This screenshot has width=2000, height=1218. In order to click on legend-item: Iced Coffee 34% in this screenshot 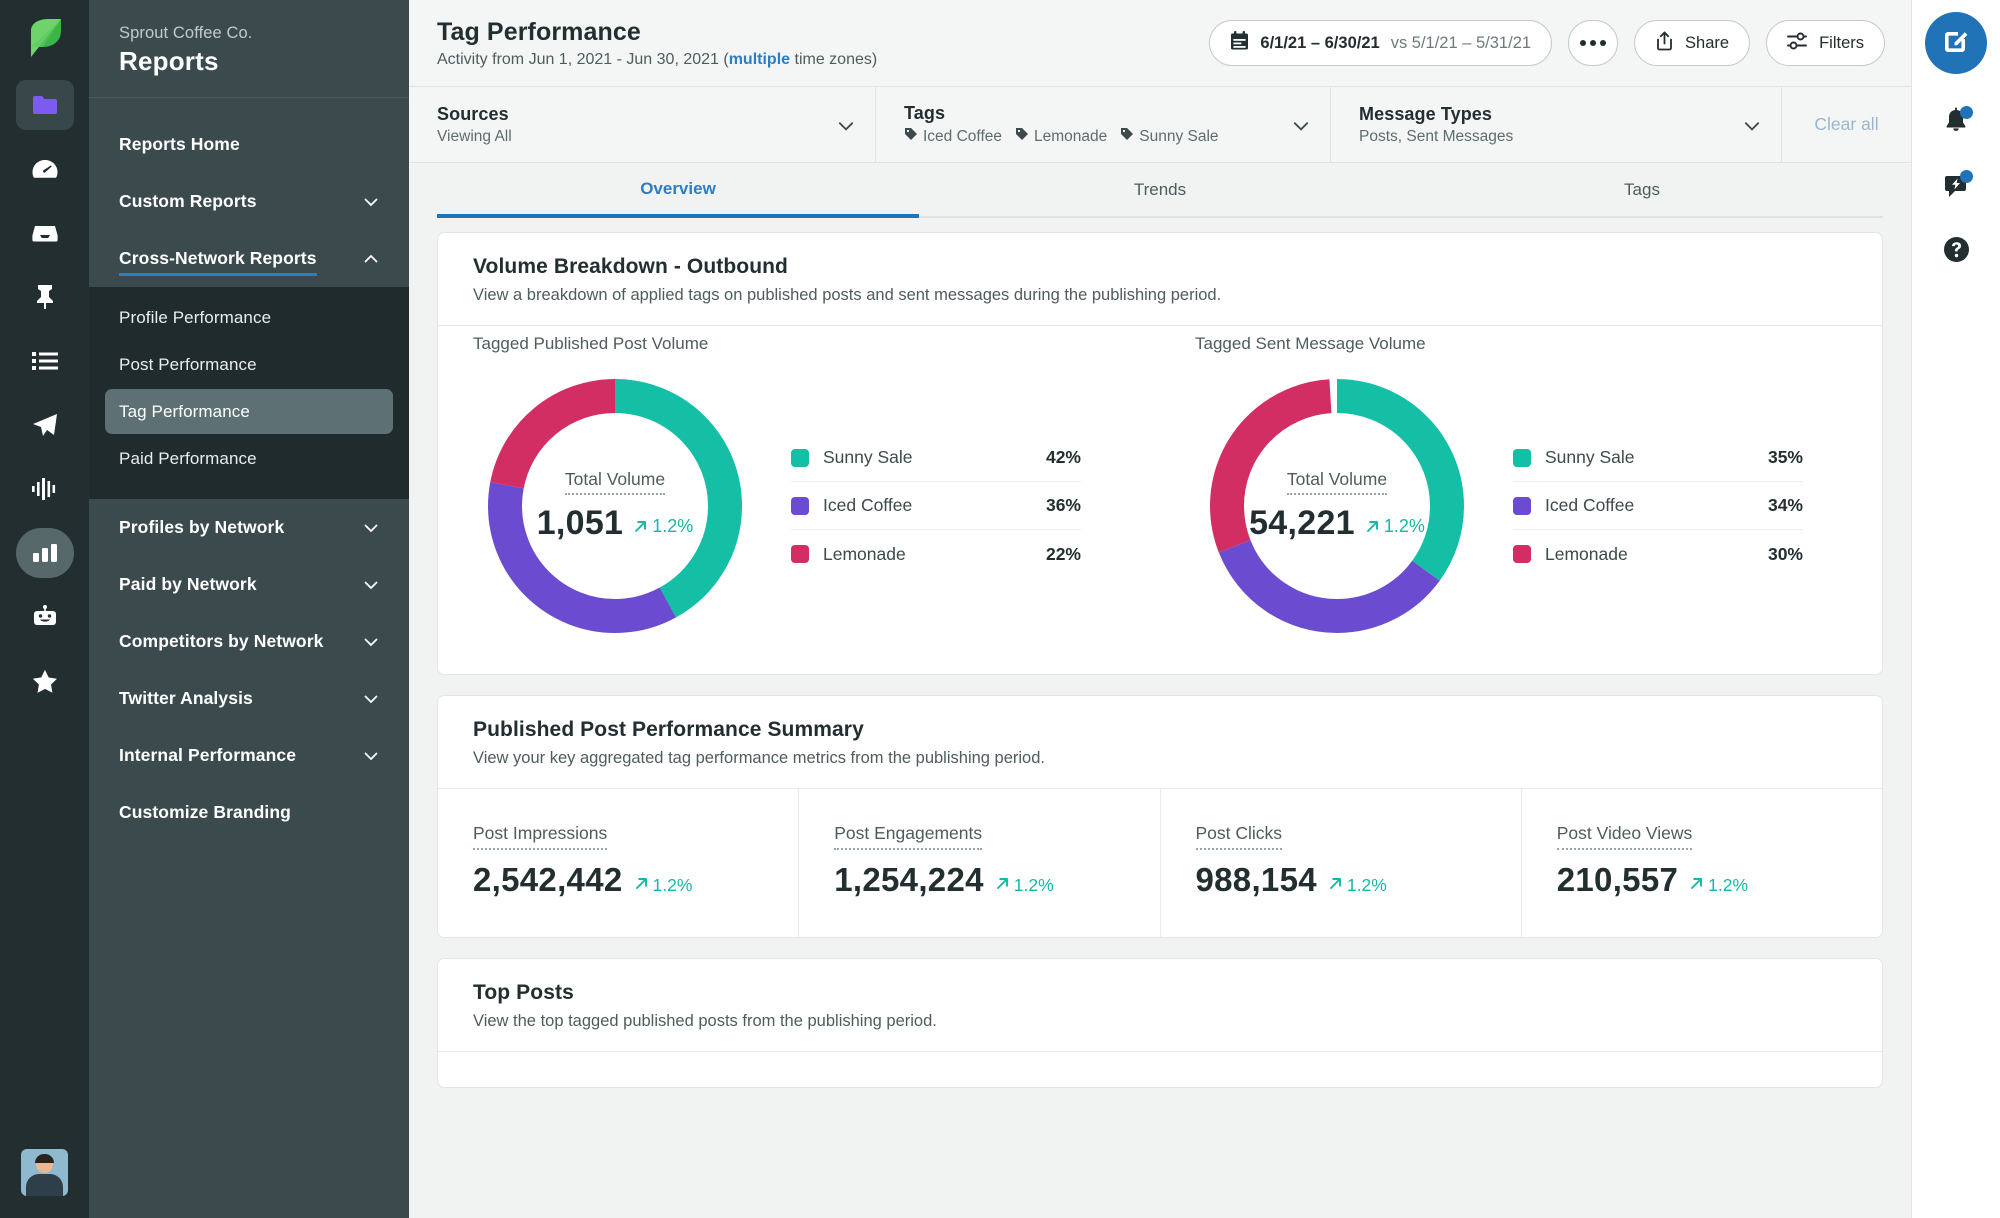, I will do `click(1658, 506)`.